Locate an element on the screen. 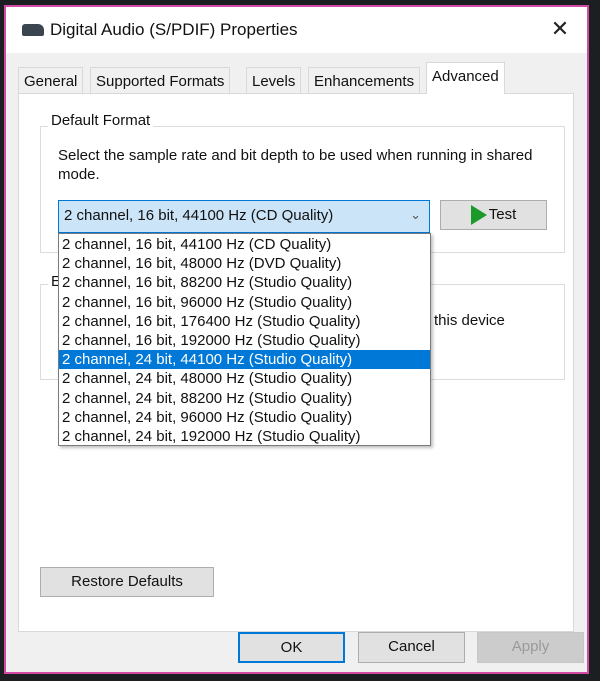  close-button: ✕ is located at coordinates (560, 29).